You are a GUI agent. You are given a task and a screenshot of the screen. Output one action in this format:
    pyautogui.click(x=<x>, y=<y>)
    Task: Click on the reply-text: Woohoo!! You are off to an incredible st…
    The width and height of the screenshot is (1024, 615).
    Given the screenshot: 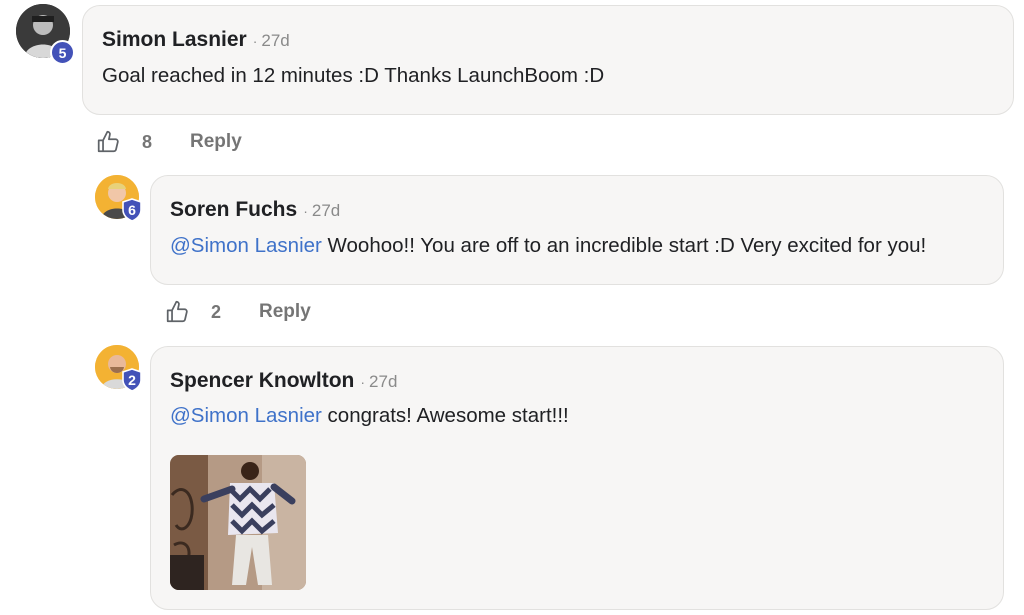 What is the action you would take?
    pyautogui.click(x=624, y=245)
    